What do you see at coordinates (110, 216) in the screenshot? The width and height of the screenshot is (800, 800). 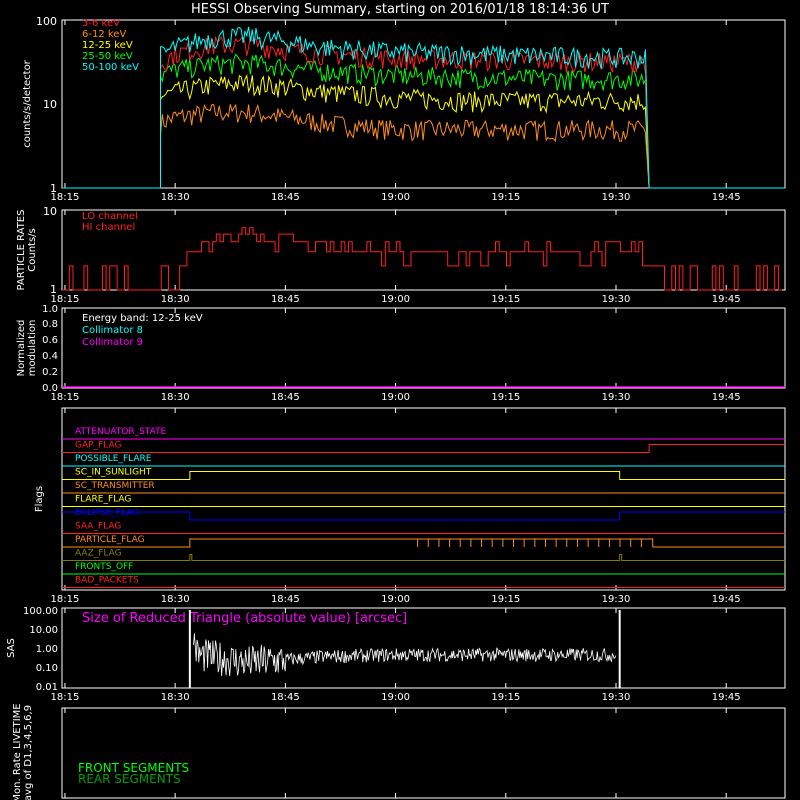 I see `legend-lo-channel: LO channel` at bounding box center [110, 216].